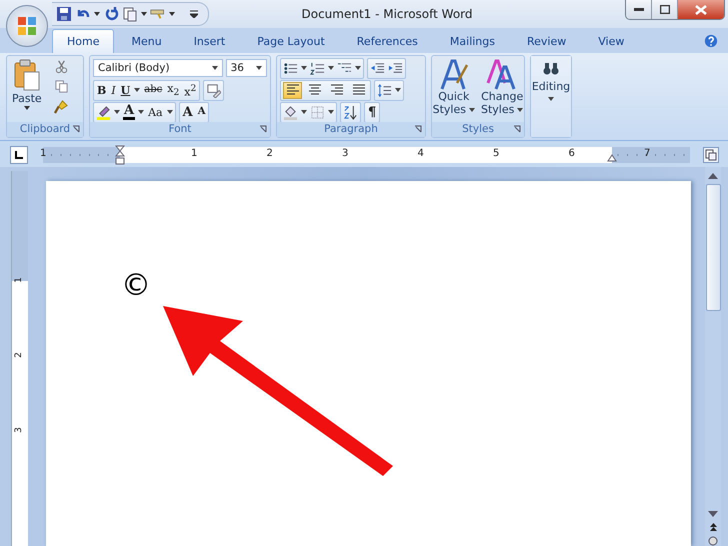 Image resolution: width=728 pixels, height=546 pixels. Describe the element at coordinates (713, 526) in the screenshot. I see `previous-page-icon` at that location.